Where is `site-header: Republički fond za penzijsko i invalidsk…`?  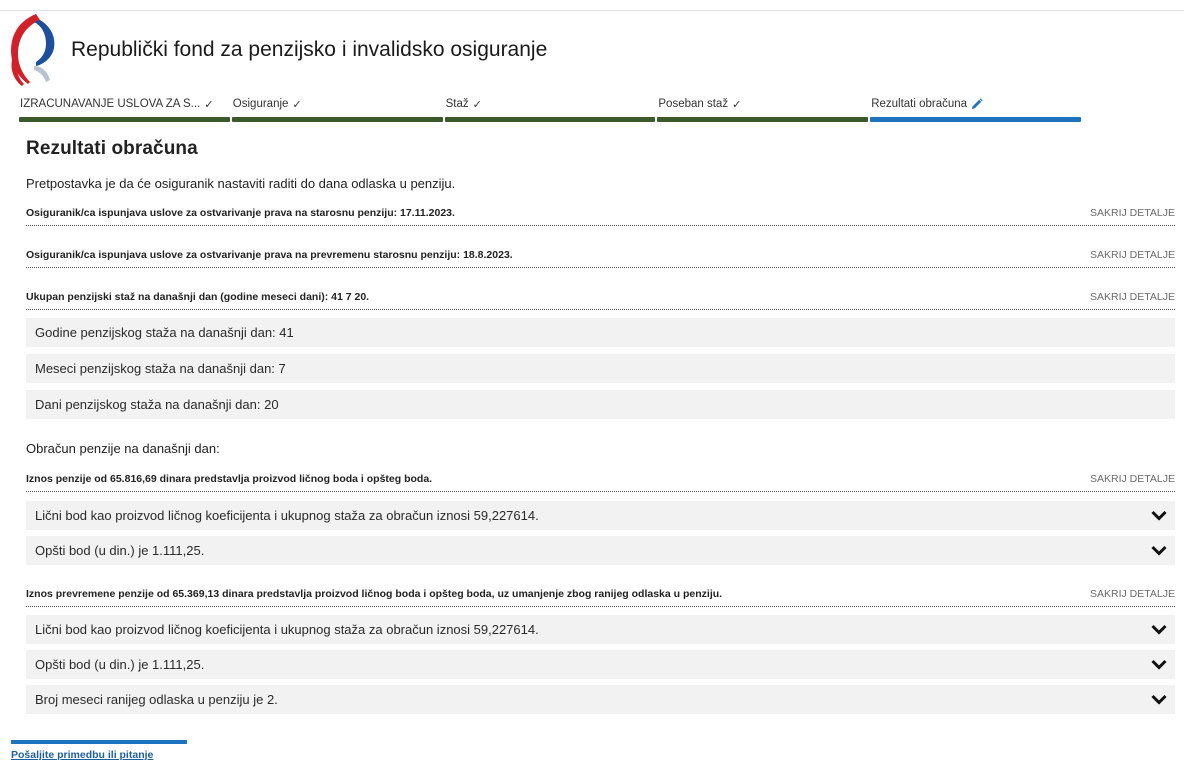
site-header: Republički fond za penzijsko i invalidsk… is located at coordinates (356, 50).